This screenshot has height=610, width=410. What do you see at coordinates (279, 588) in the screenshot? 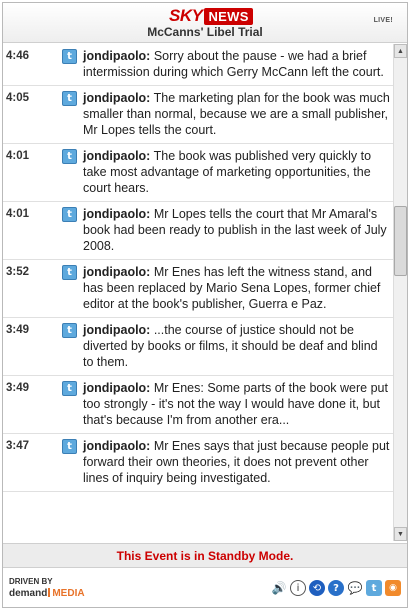
I see `speaker-icon: 🔊` at bounding box center [279, 588].